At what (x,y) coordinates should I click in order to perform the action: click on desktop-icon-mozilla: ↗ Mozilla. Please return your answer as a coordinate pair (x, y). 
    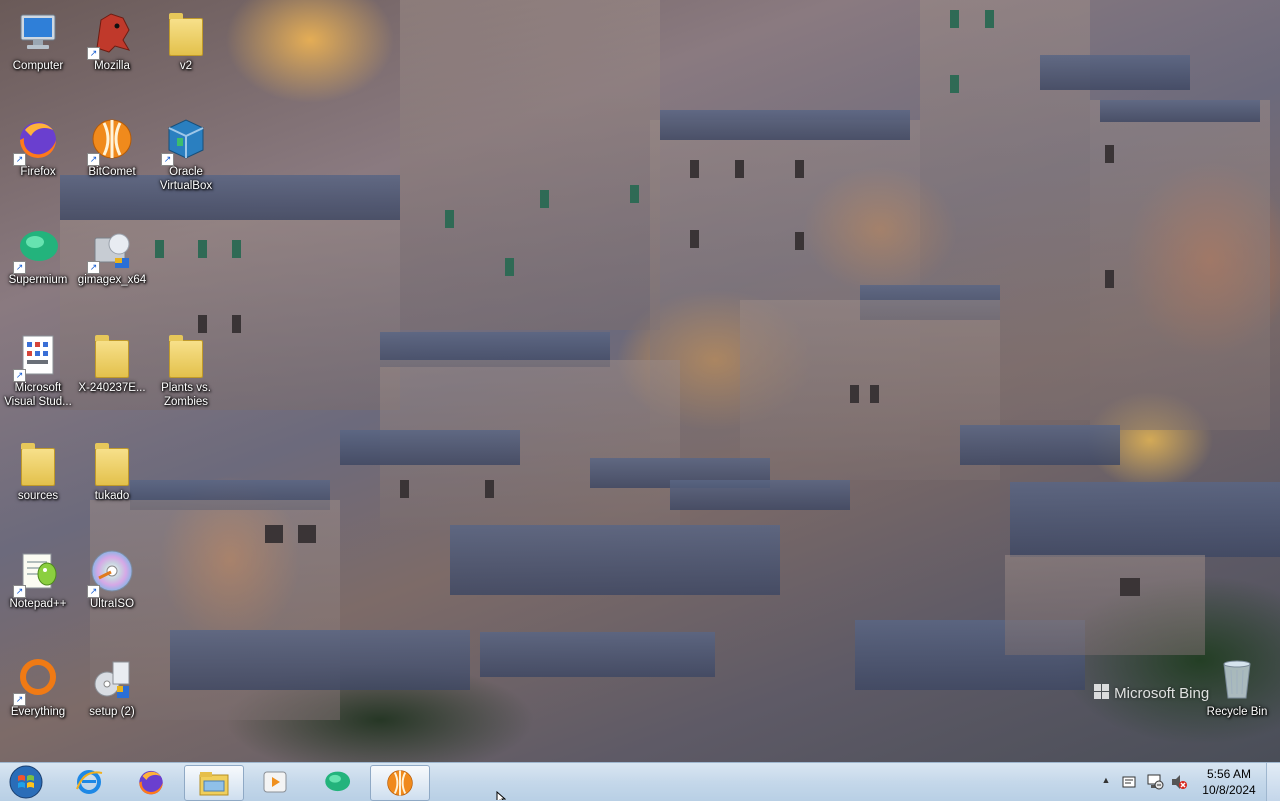
    Looking at the image, I should click on (112, 54).